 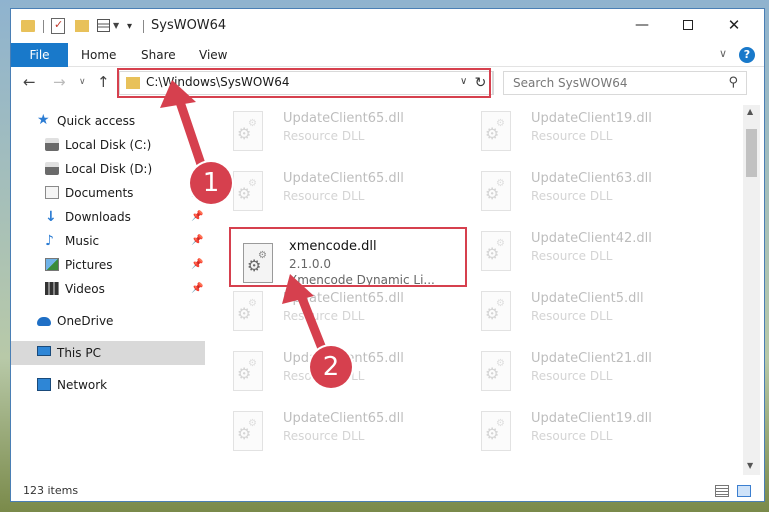 I want to click on expand-ribbon-icon: ∨, so click(x=723, y=53).